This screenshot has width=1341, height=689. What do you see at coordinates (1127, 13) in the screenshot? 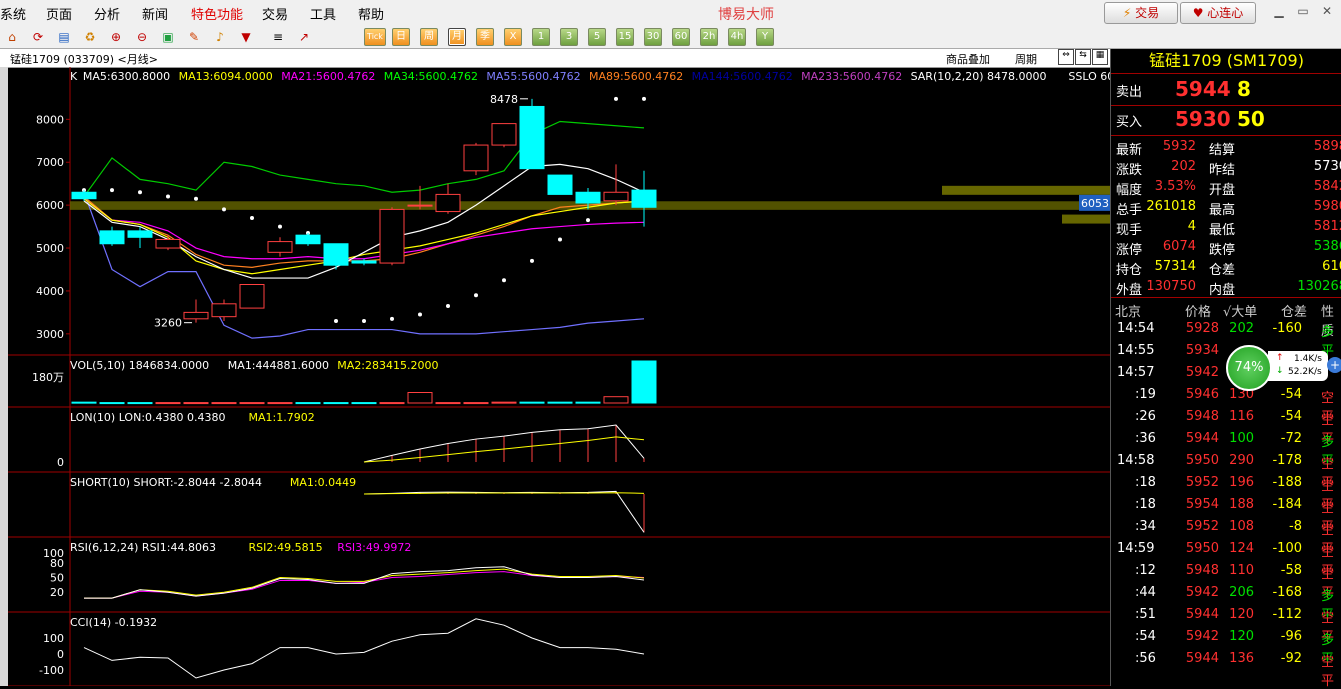
I see `lightning-icon: ⚡` at bounding box center [1127, 13].